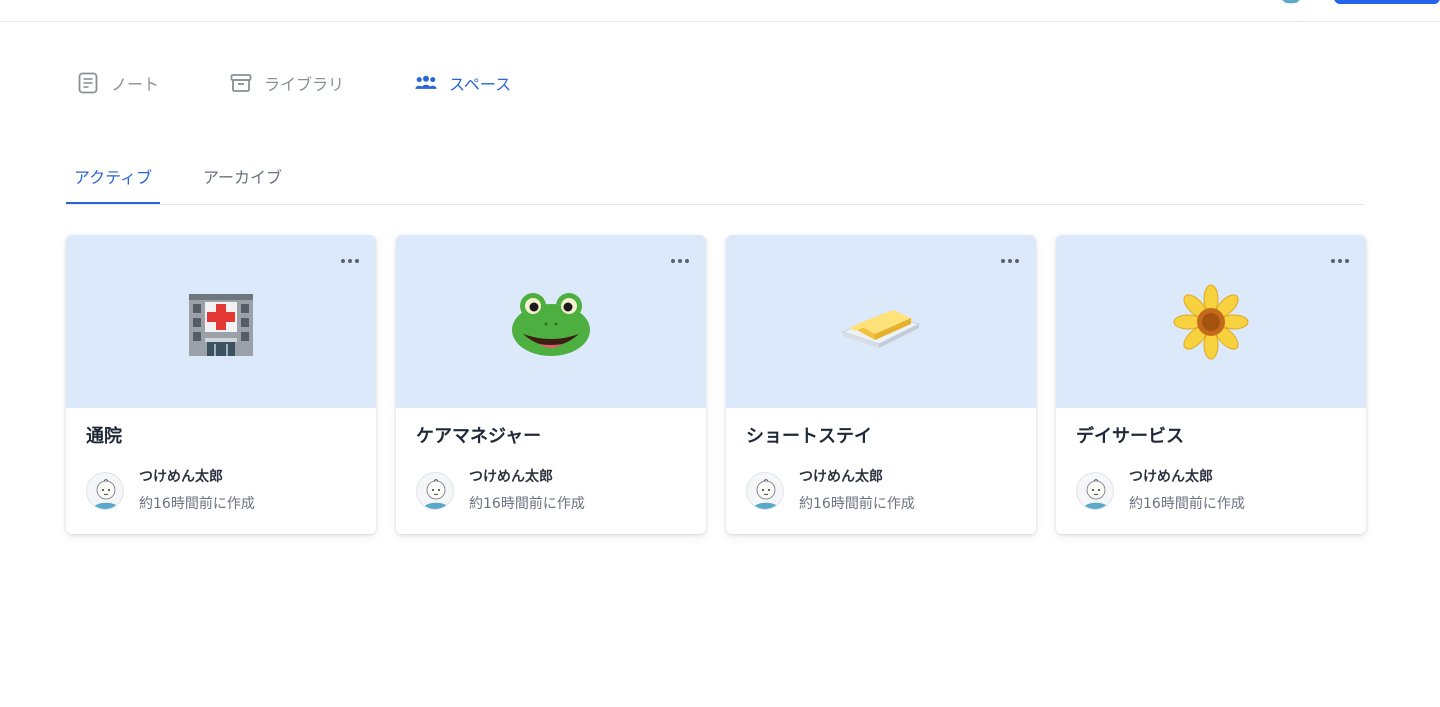 This screenshot has width=1440, height=707. Describe the element at coordinates (113, 184) in the screenshot. I see `tab-active: アクティブ` at that location.